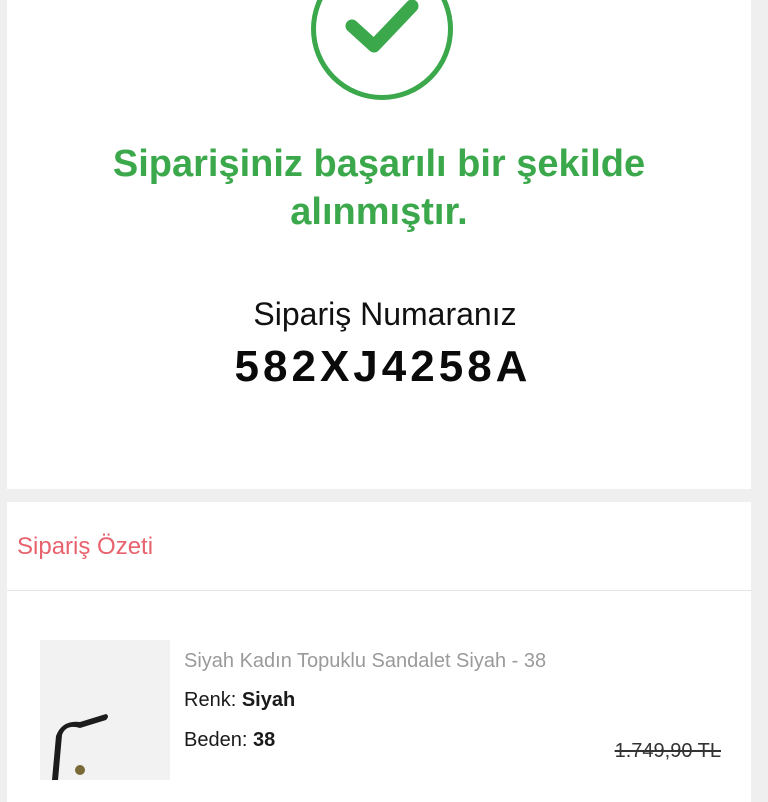  Describe the element at coordinates (667, 751) in the screenshot. I see `old-price: 1.749,90 TL` at that location.